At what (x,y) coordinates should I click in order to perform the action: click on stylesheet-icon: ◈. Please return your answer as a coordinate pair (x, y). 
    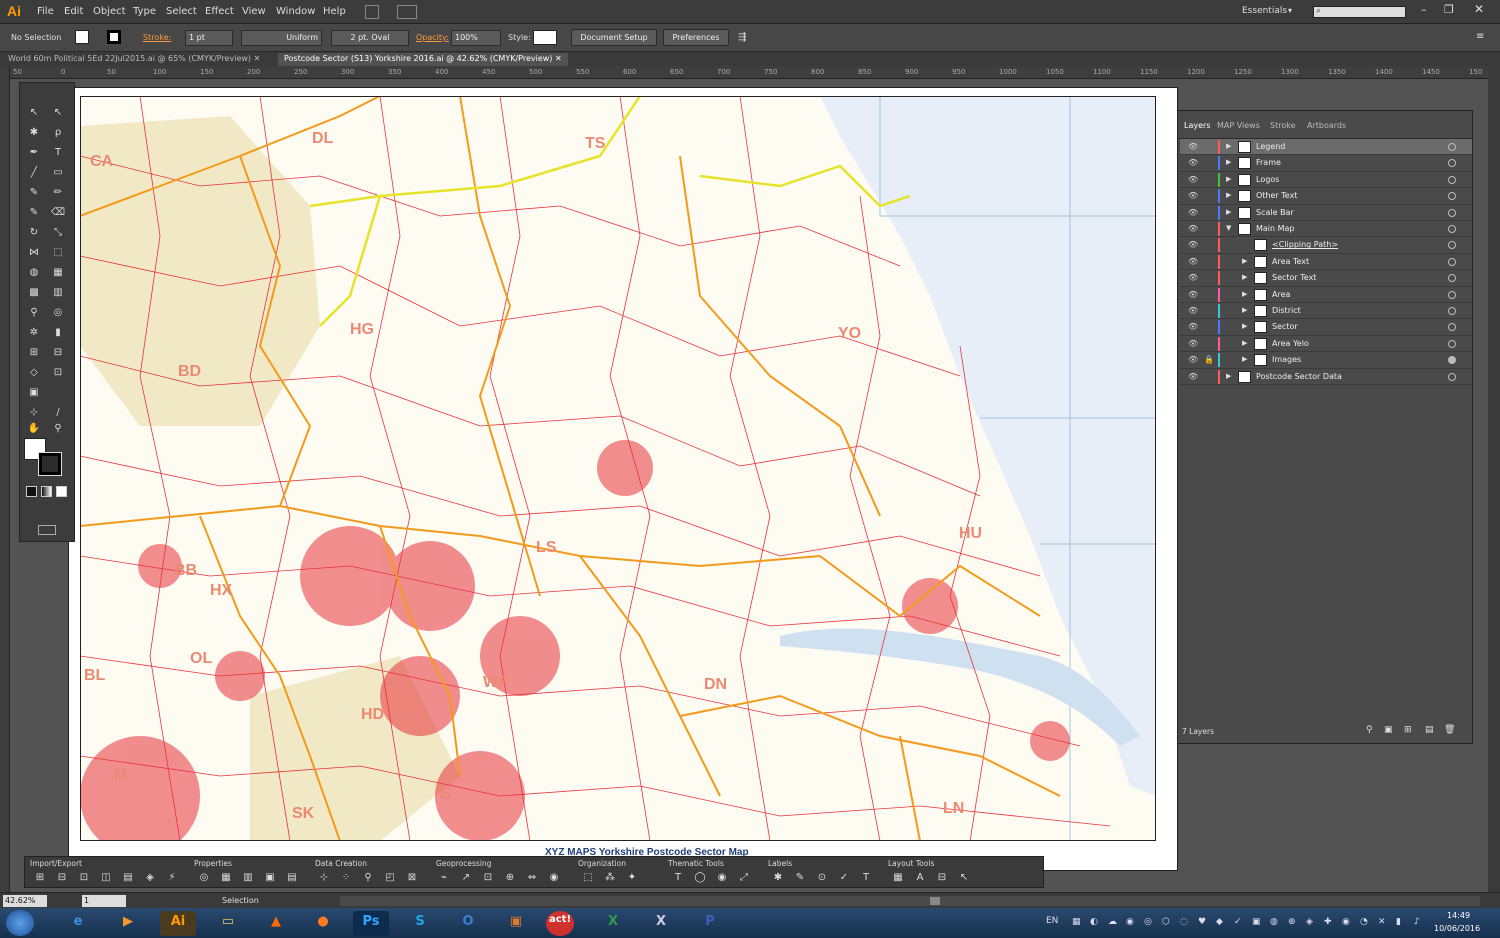
    Looking at the image, I should click on (150, 878).